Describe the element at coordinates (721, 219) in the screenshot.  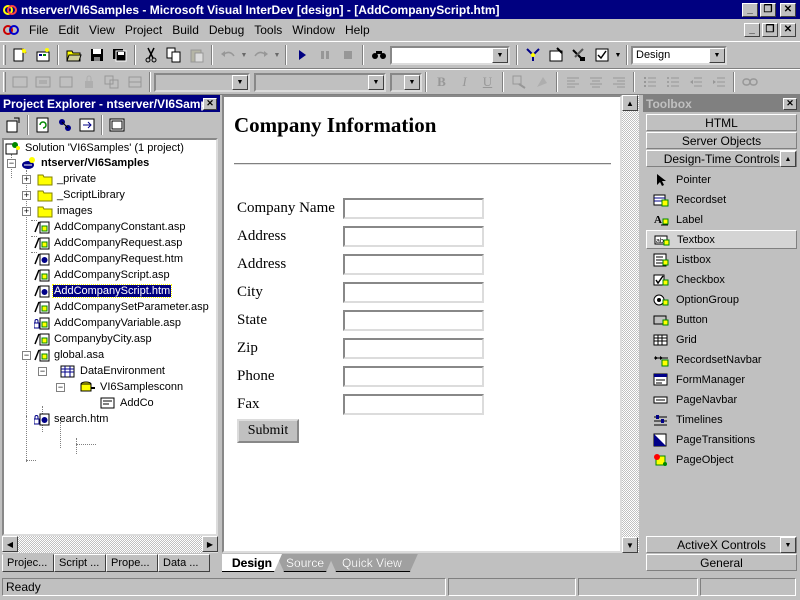
I see `toolbox-item-label: A Label` at that location.